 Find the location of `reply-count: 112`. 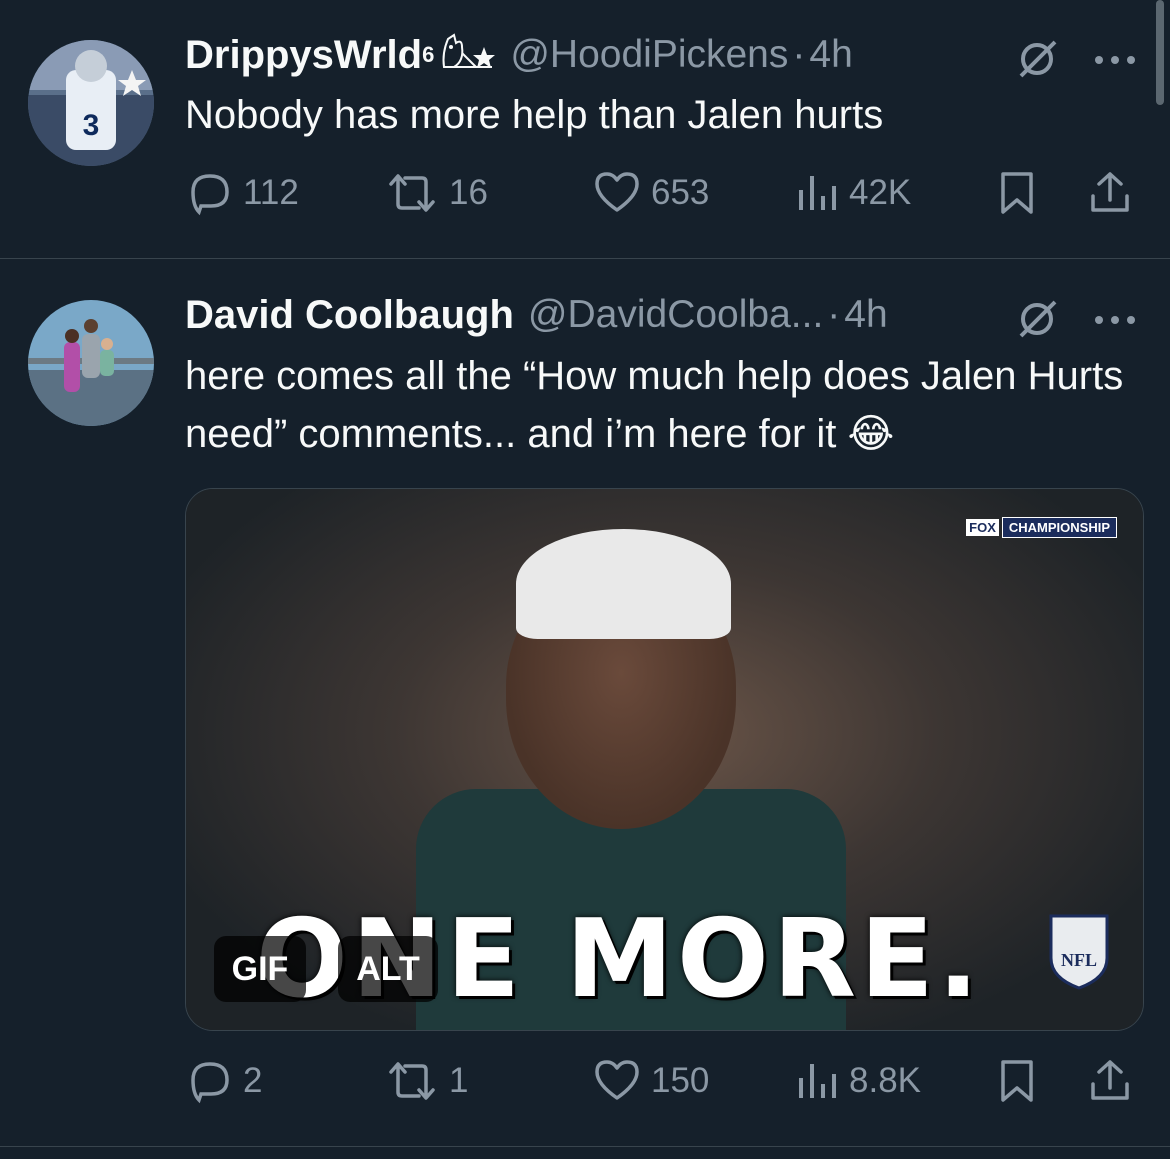

reply-count: 112 is located at coordinates (271, 192).